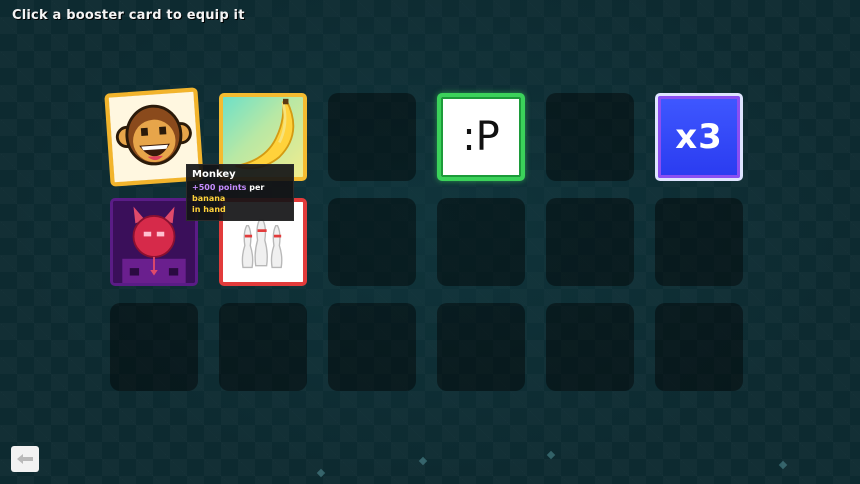  I want to click on multiplier-icon: x3, so click(699, 137).